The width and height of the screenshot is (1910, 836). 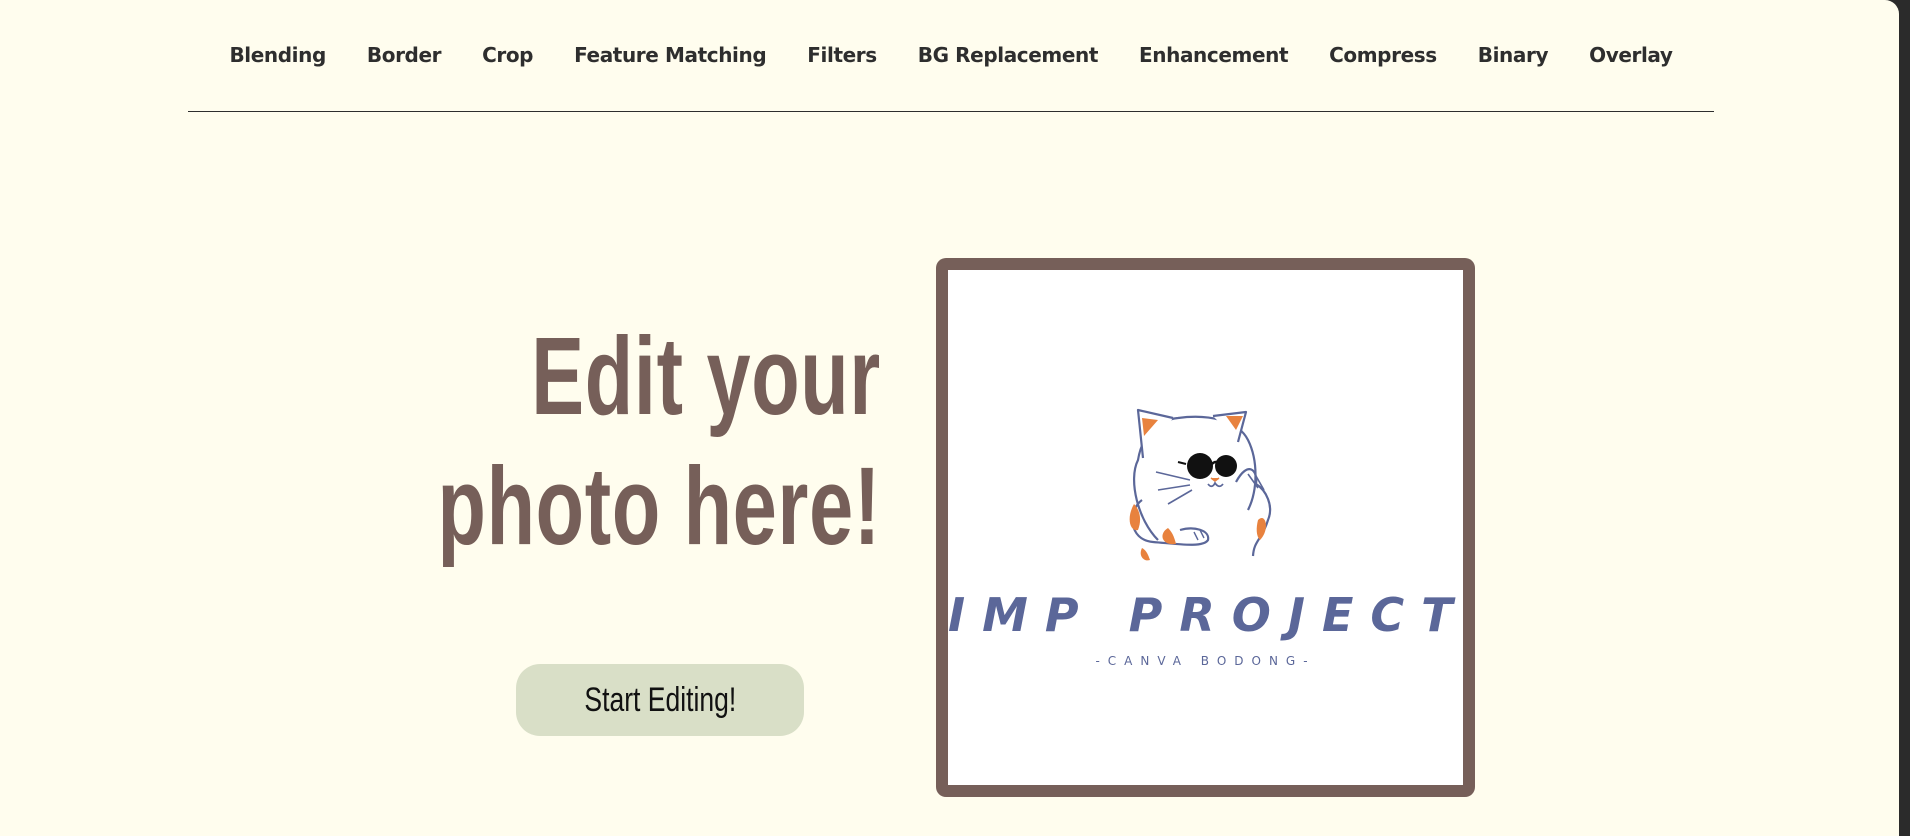 I want to click on nav-item-bg-replacement: BG Replacement, so click(x=1008, y=55).